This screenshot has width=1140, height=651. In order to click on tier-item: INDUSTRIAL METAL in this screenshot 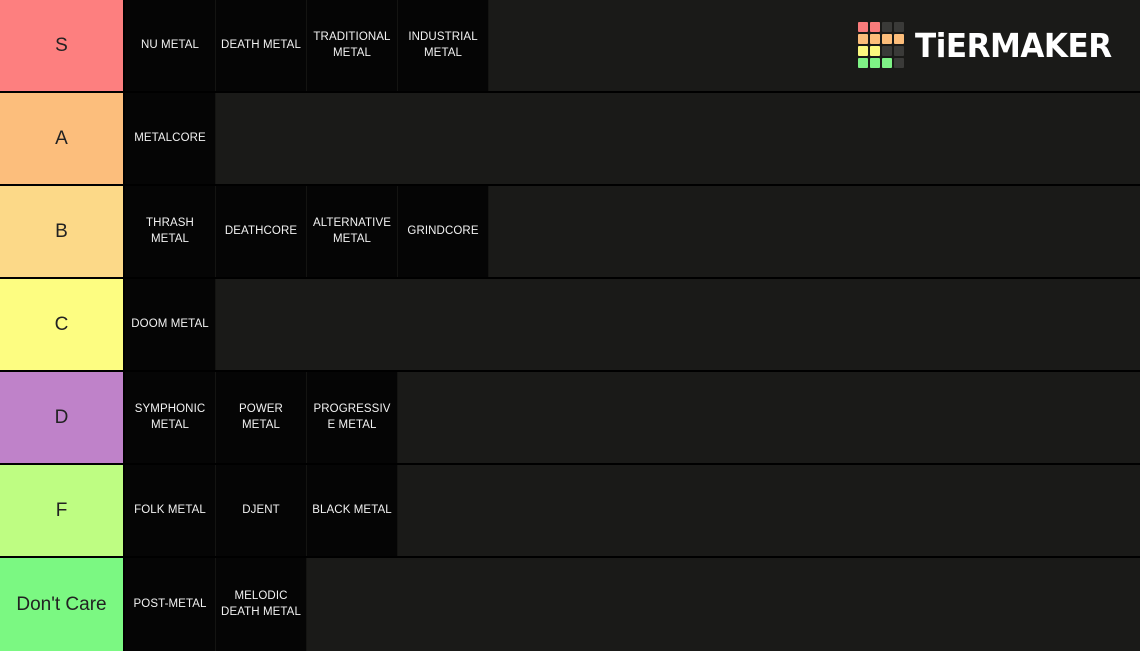, I will do `click(443, 45)`.